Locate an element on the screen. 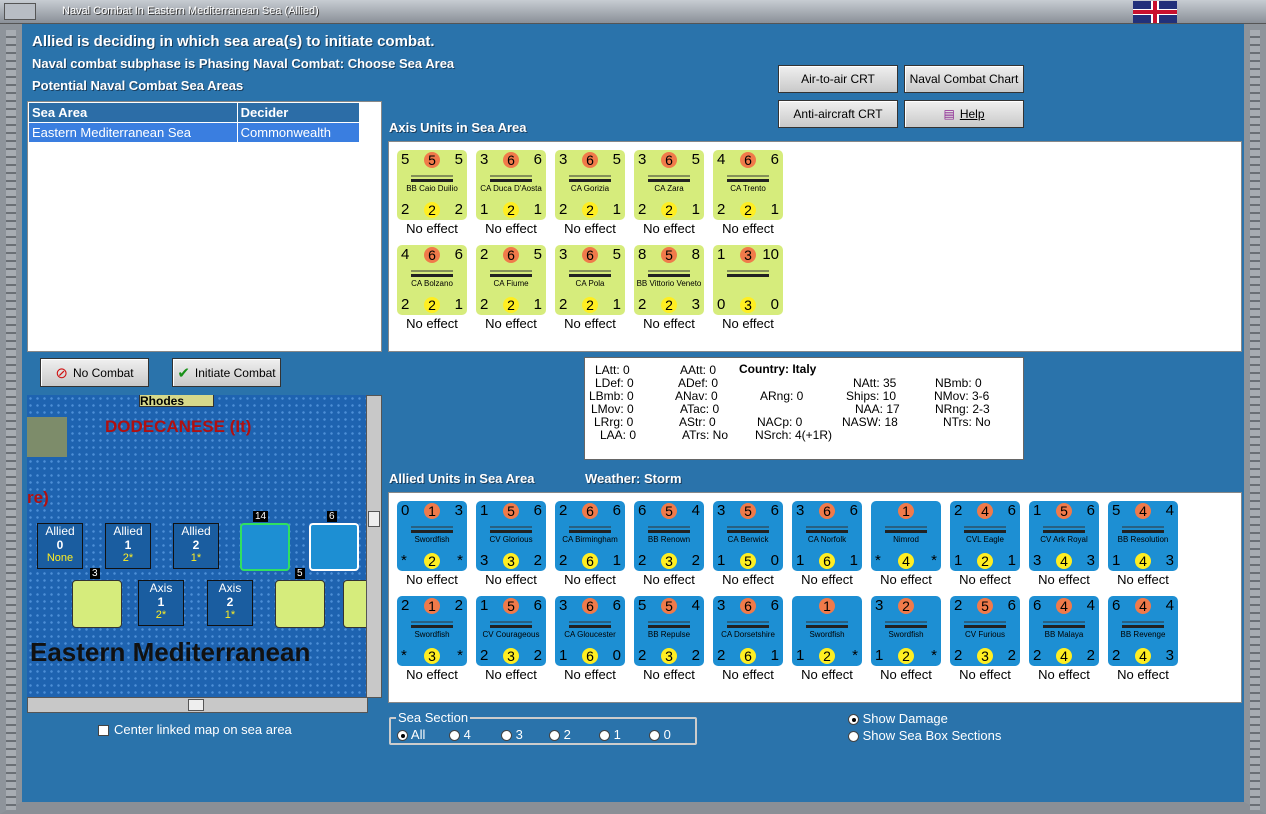 This screenshot has height=814, width=1266. ally-unit-counter: 1 1 2 * Swordfish is located at coordinates (827, 631).